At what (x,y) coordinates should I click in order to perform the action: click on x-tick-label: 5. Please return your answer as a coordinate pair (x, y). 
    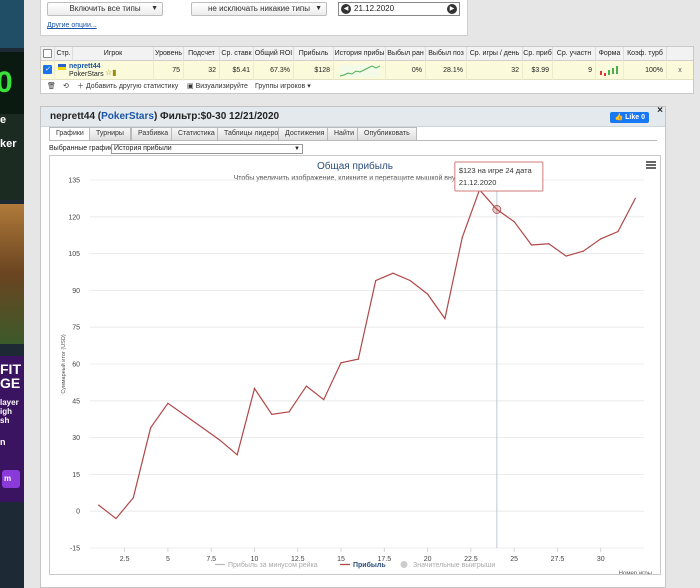
    Looking at the image, I should click on (168, 559).